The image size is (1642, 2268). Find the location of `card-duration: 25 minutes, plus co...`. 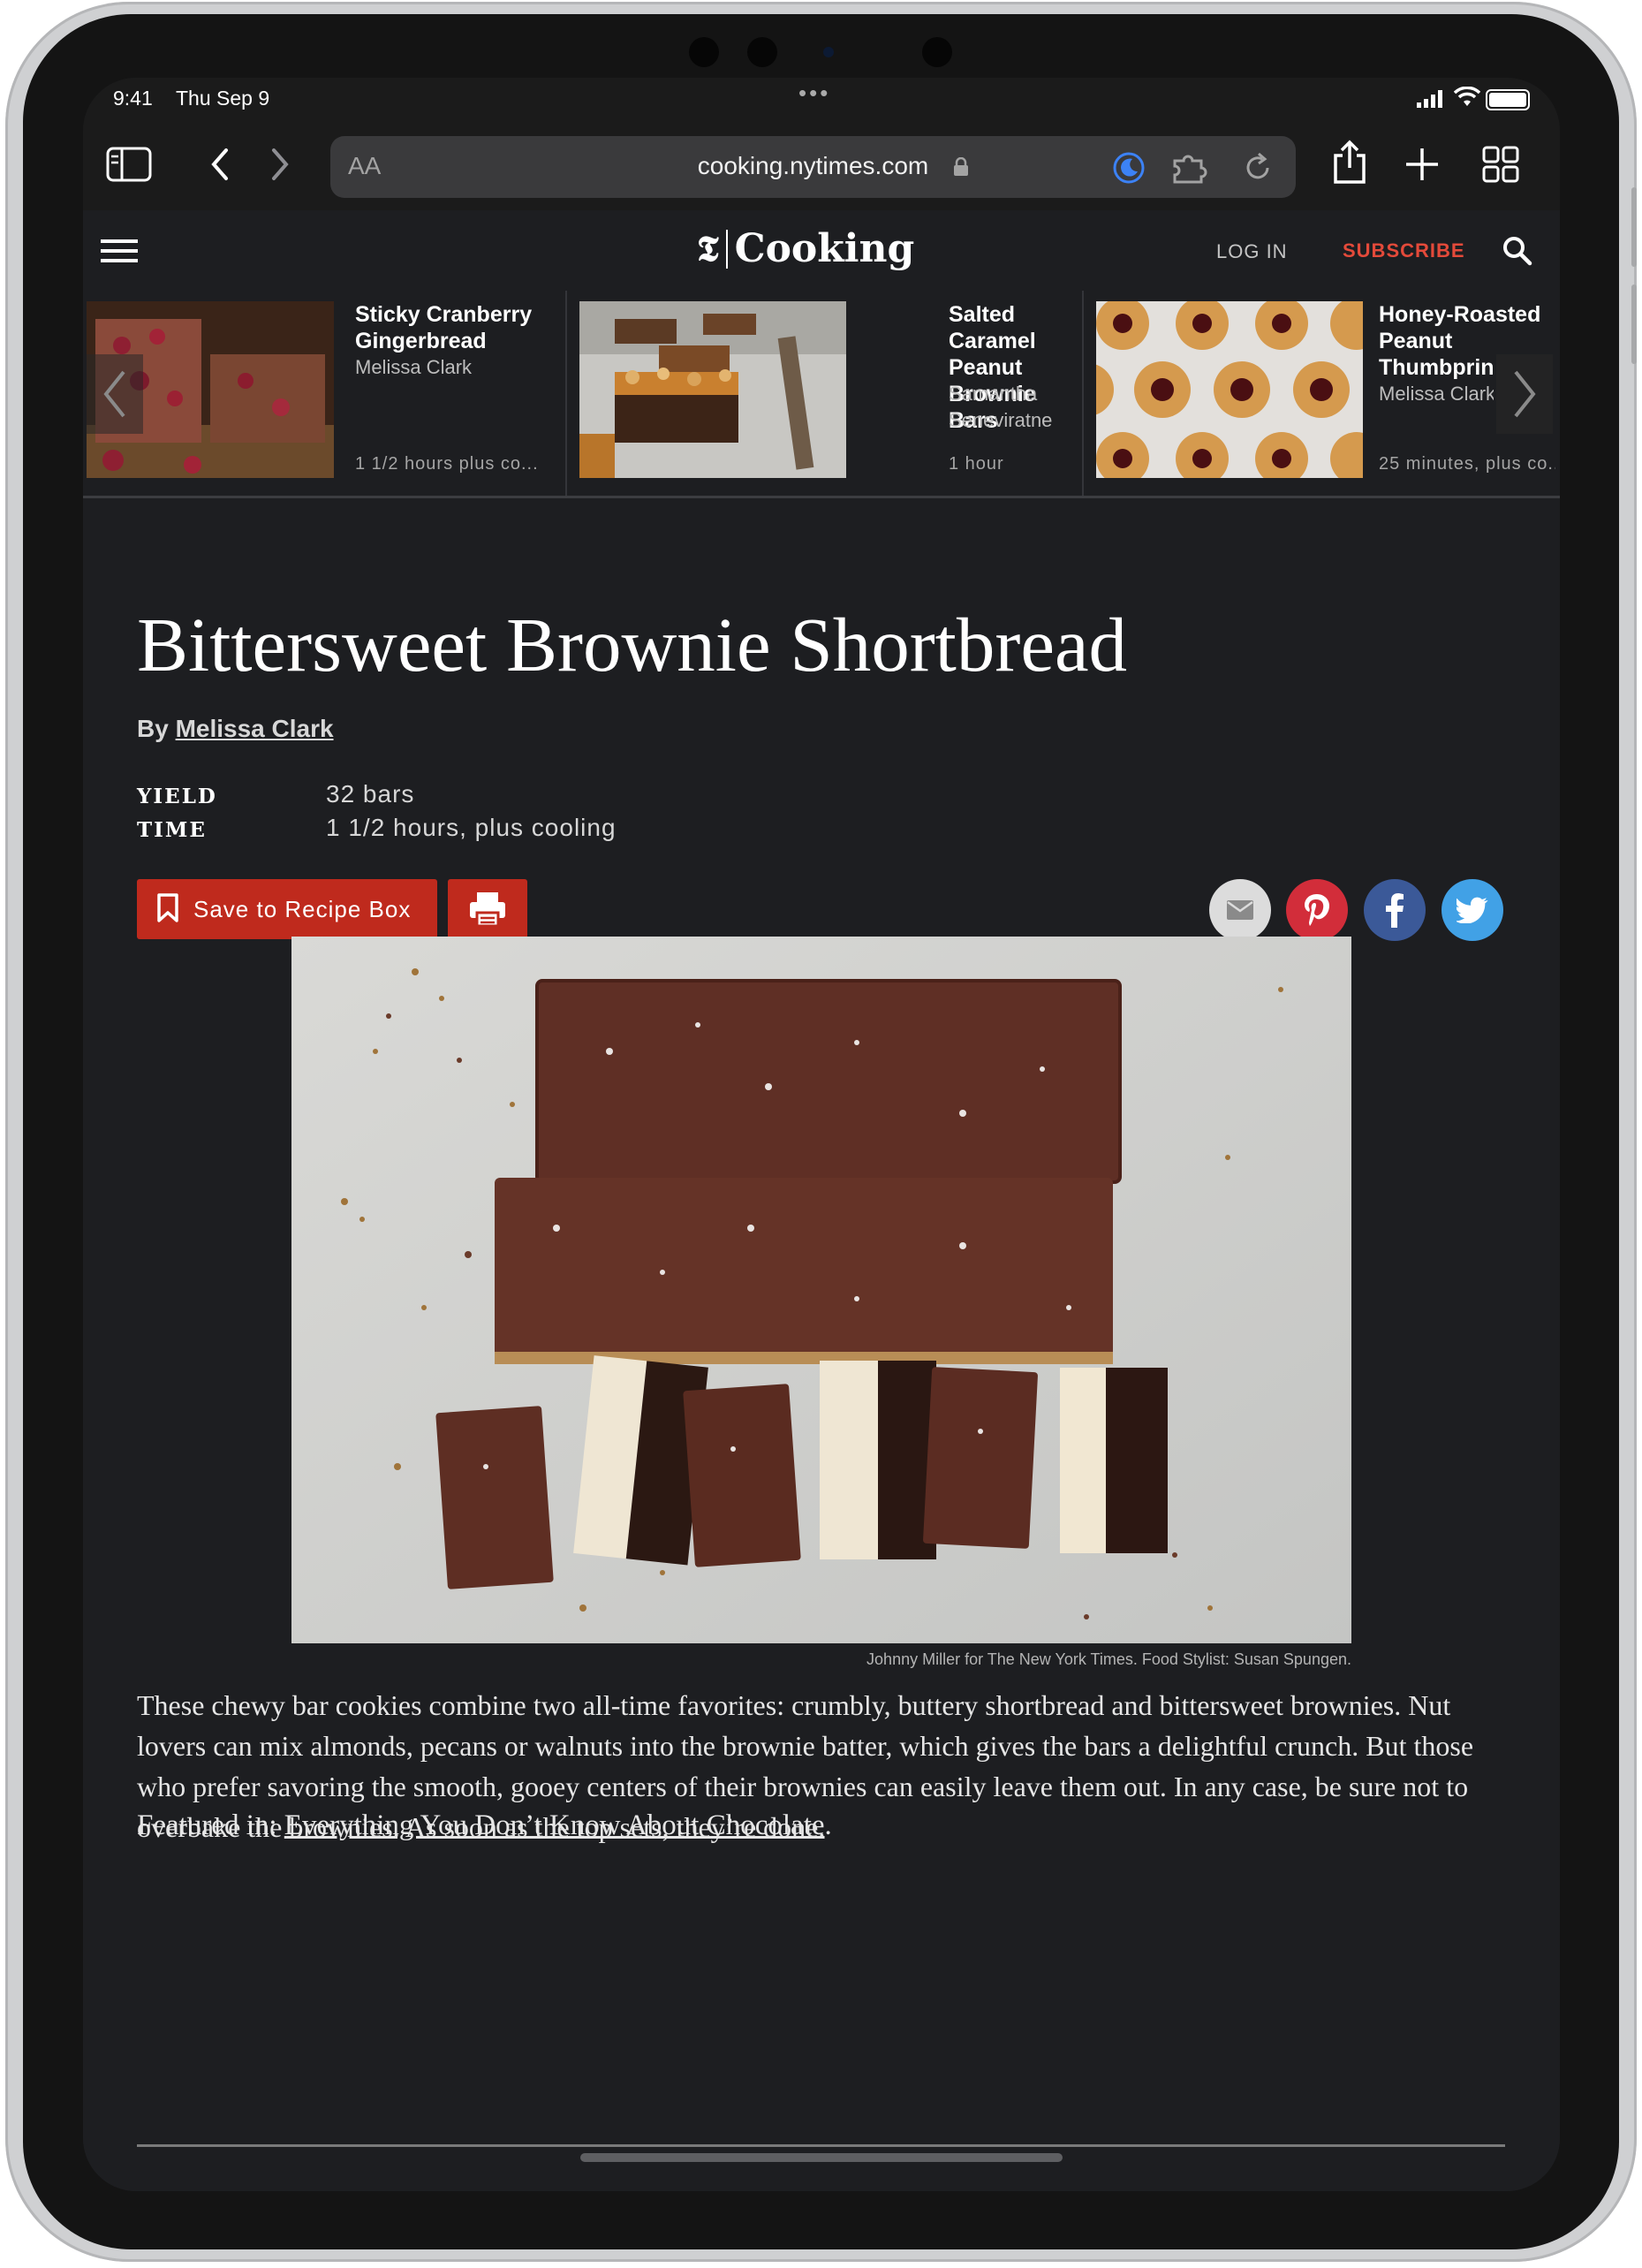

card-duration: 25 minutes, plus co... is located at coordinates (1467, 464).